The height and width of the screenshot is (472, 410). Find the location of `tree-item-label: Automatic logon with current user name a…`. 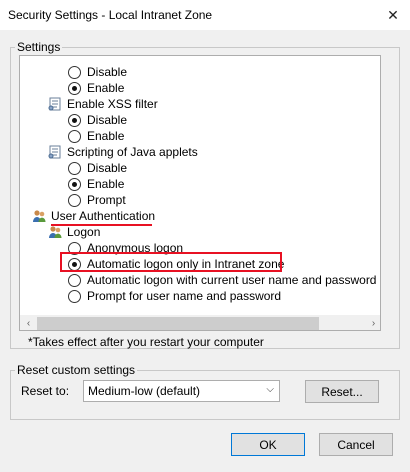

tree-item-label: Automatic logon with current user name a… is located at coordinates (232, 280).